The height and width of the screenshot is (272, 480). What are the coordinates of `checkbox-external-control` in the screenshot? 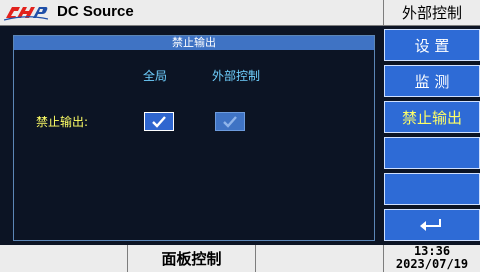 It's located at (230, 121).